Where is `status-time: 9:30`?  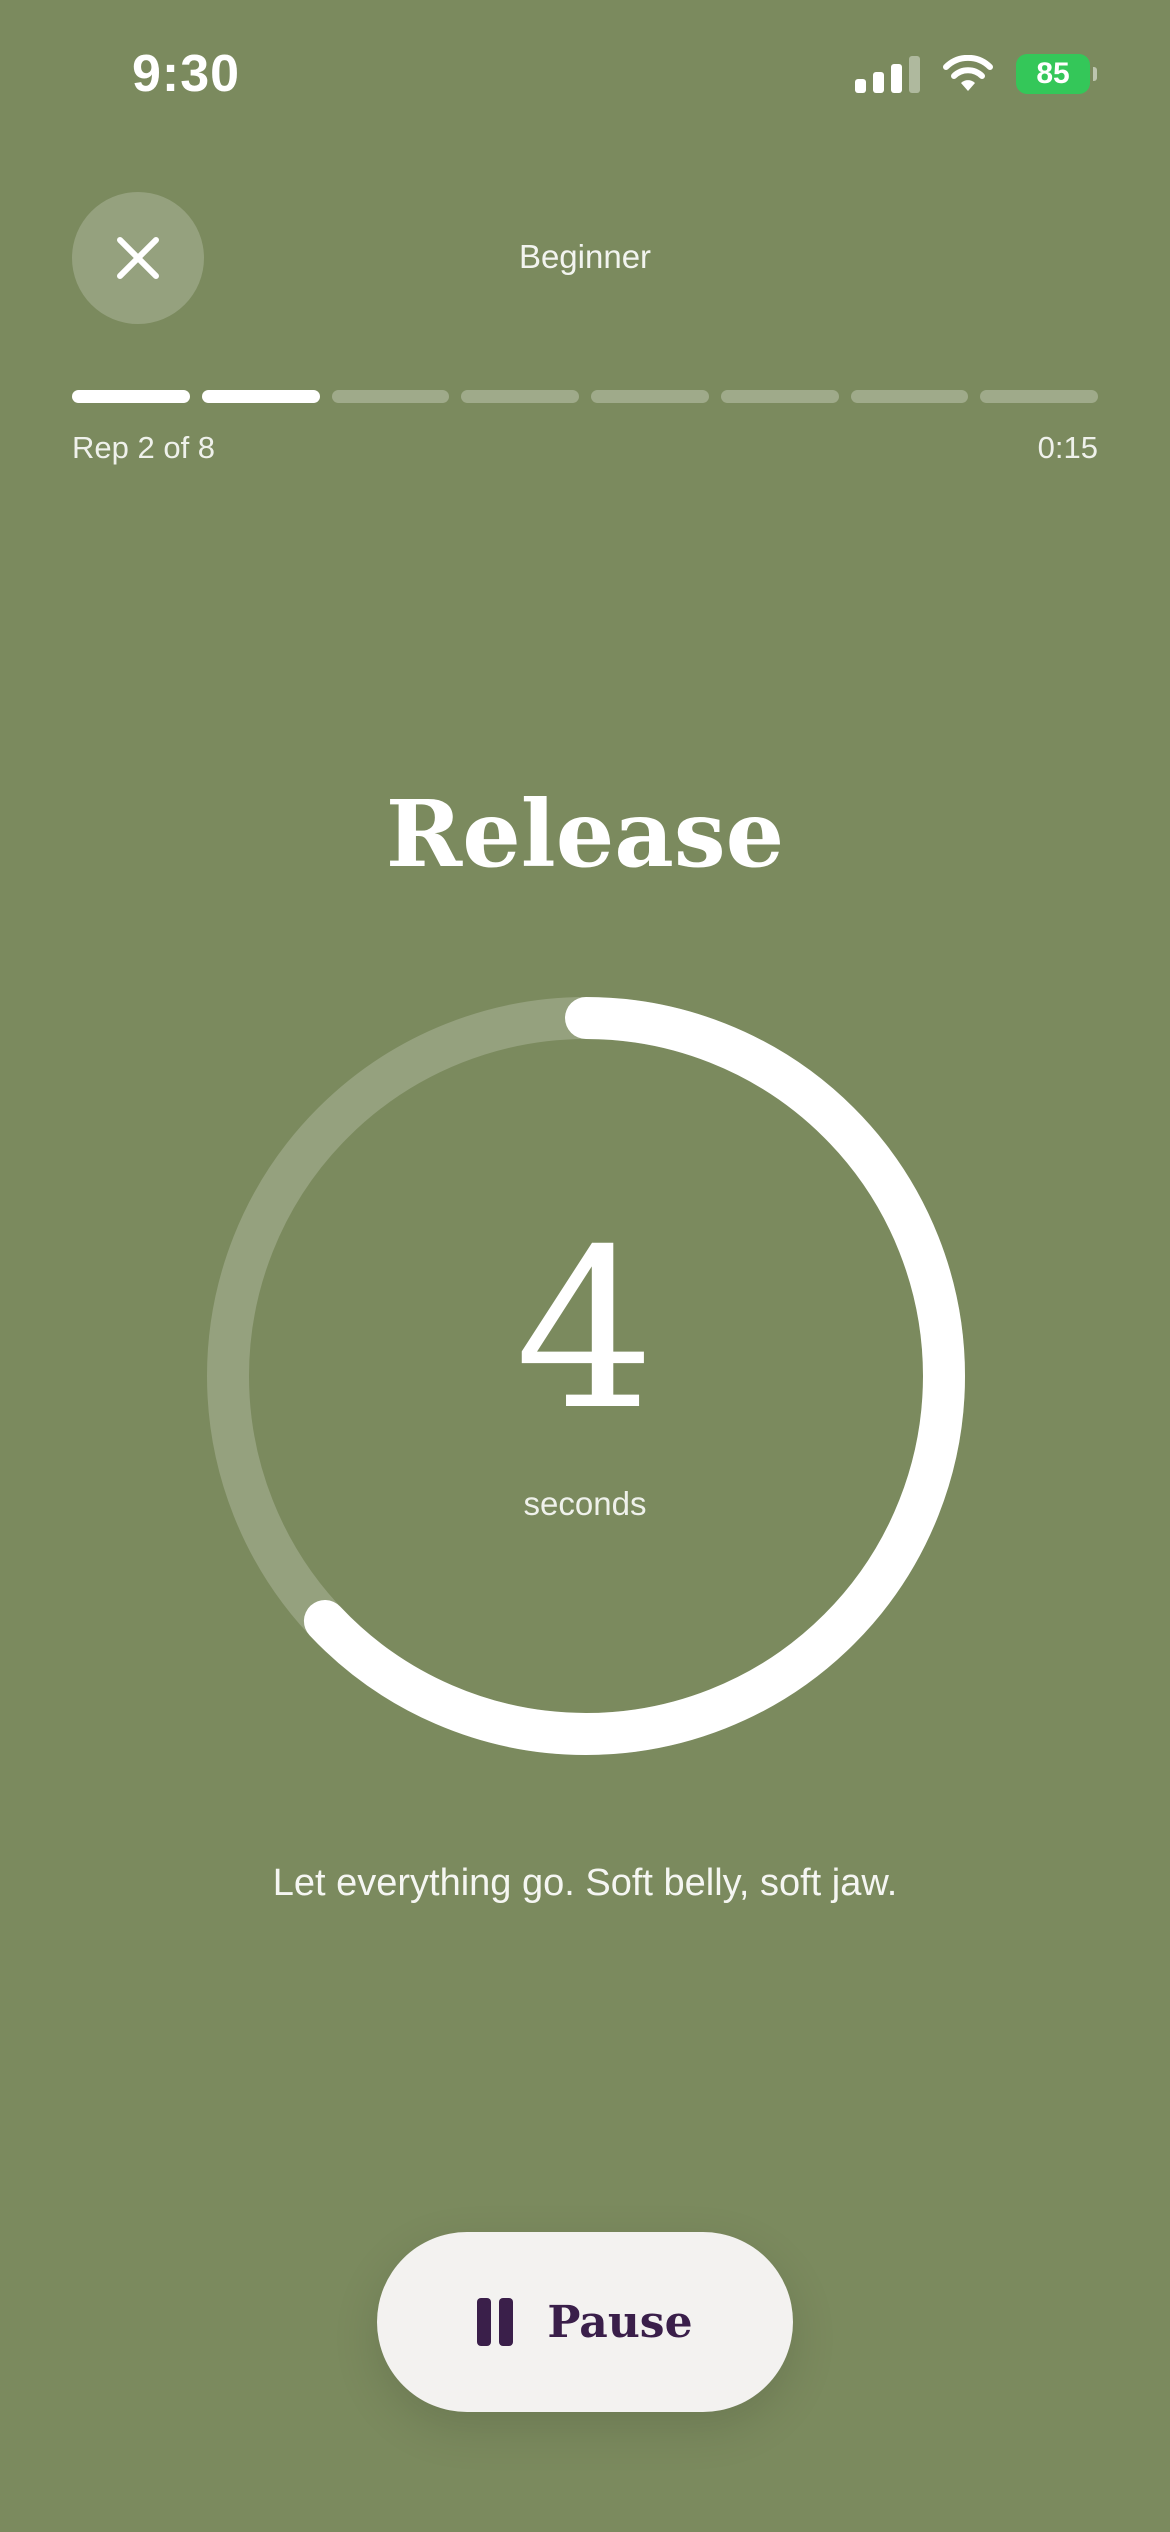 status-time: 9:30 is located at coordinates (186, 74).